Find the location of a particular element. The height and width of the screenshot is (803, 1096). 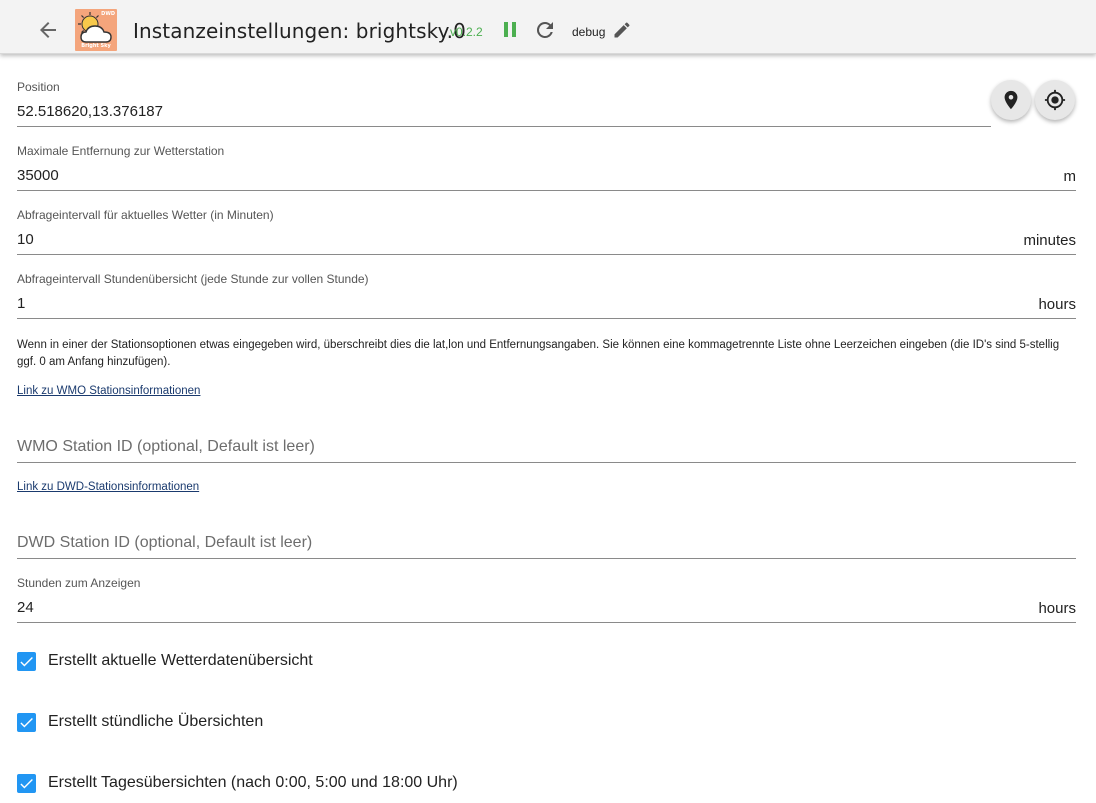

current-interval-input: 10 is located at coordinates (25, 239).